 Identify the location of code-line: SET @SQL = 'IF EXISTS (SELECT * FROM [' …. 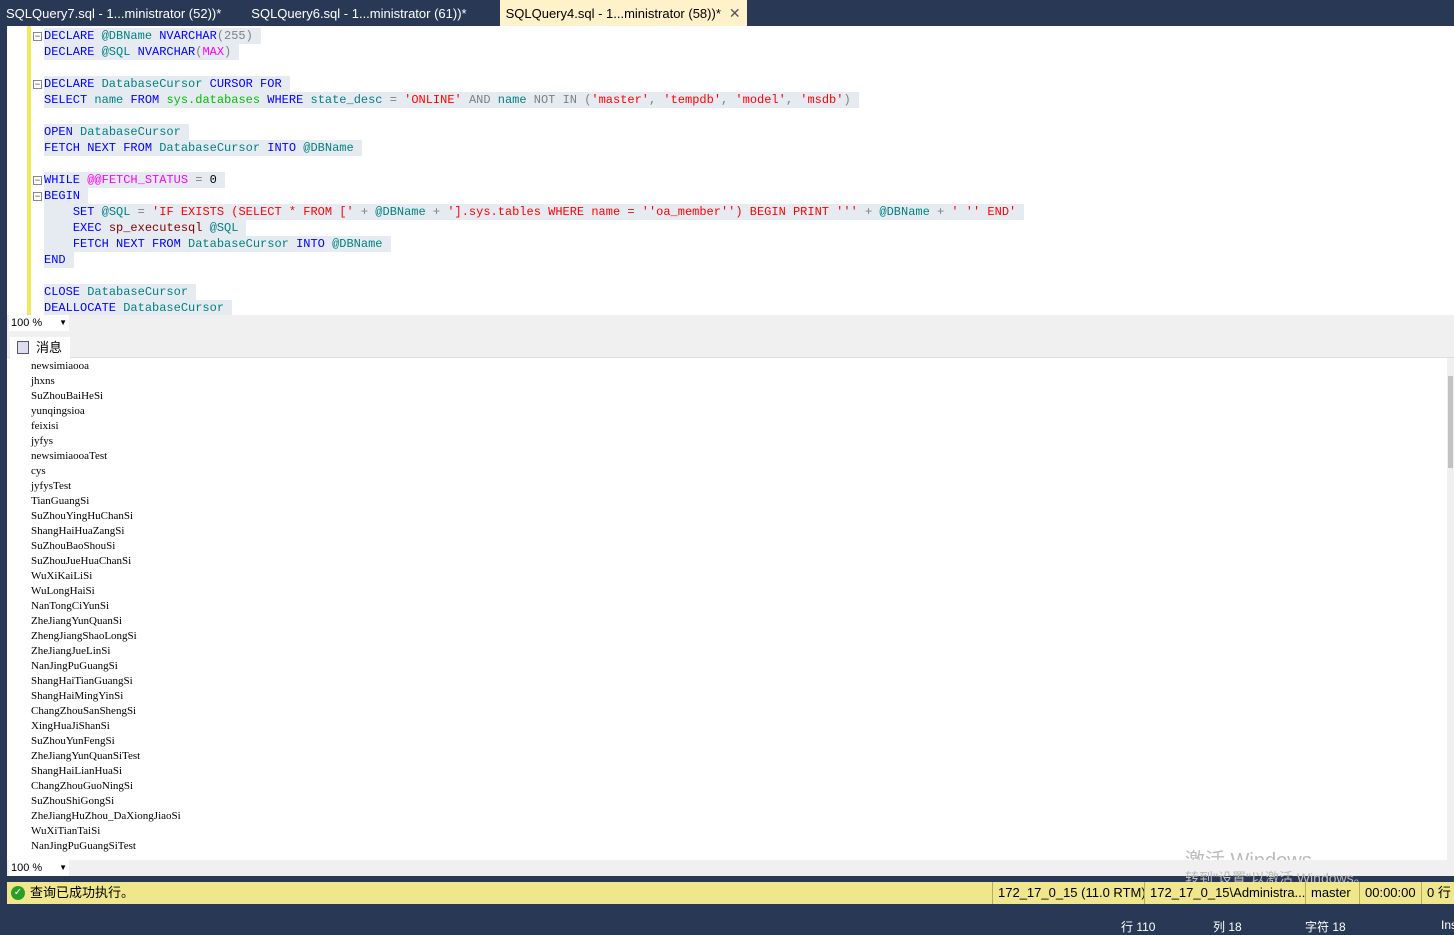
(534, 212).